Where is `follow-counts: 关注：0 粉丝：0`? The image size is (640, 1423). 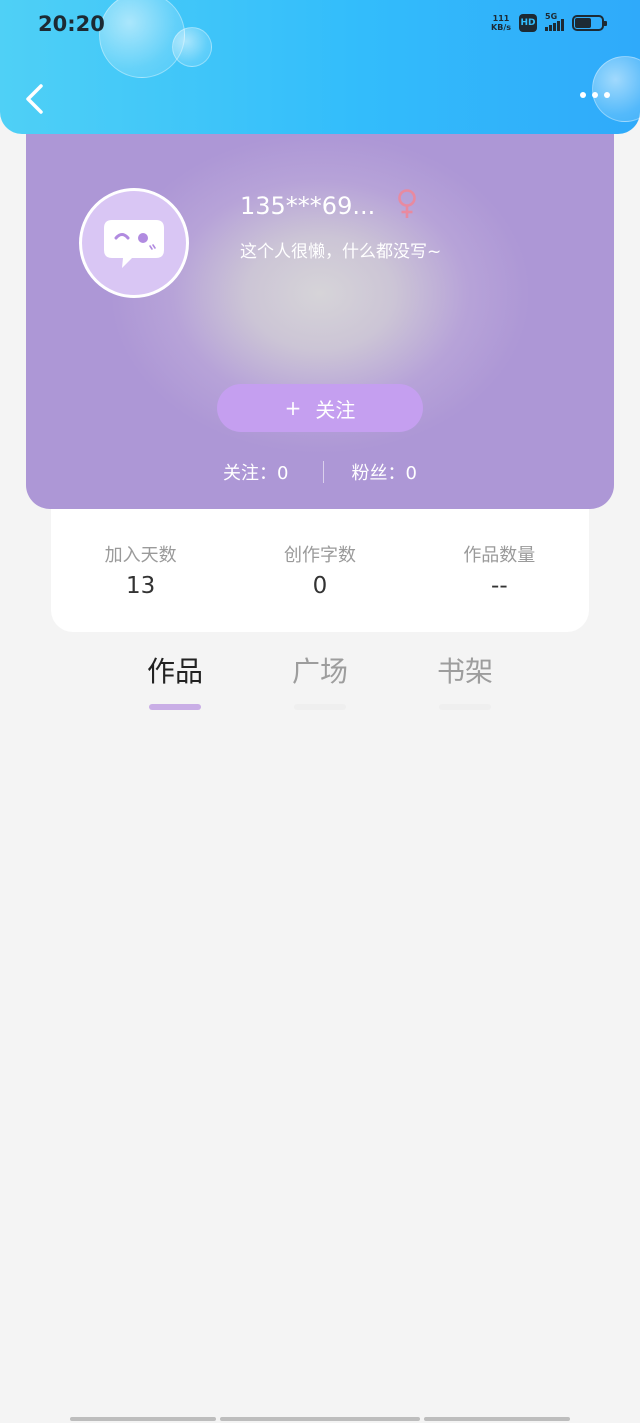 follow-counts: 关注：0 粉丝：0 is located at coordinates (320, 472).